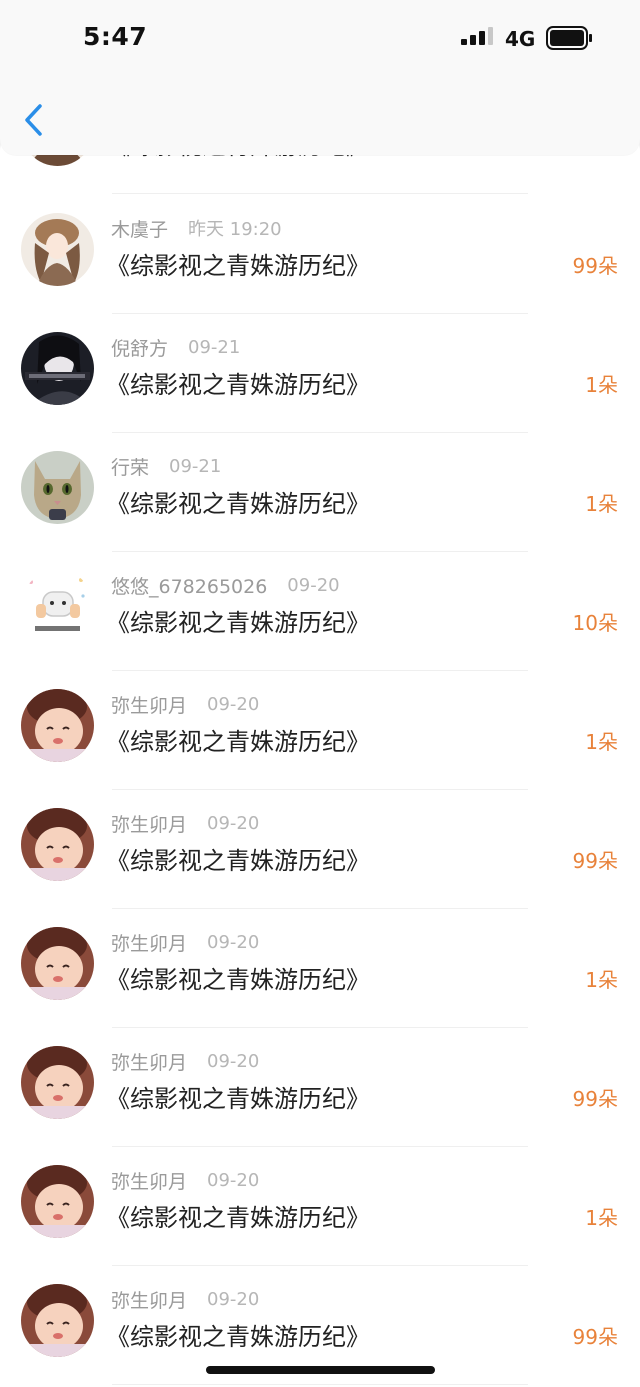 The image size is (640, 1387). Describe the element at coordinates (320, 1370) in the screenshot. I see `home-indicator` at that location.